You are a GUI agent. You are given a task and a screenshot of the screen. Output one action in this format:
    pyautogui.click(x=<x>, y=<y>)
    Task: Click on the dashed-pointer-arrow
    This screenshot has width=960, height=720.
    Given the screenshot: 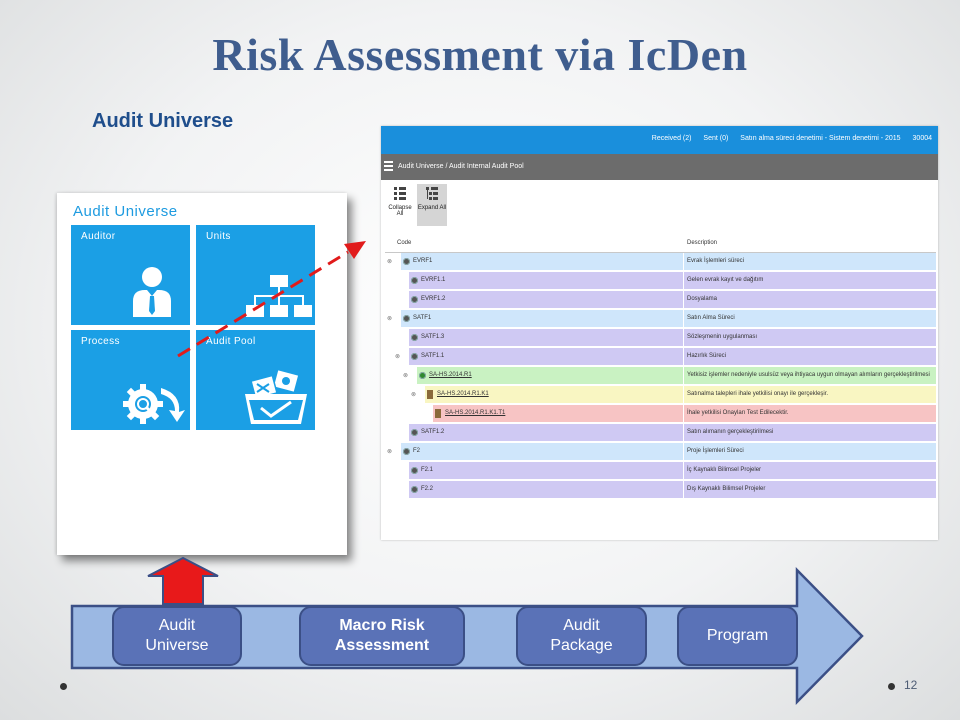 What is the action you would take?
    pyautogui.click(x=271, y=299)
    